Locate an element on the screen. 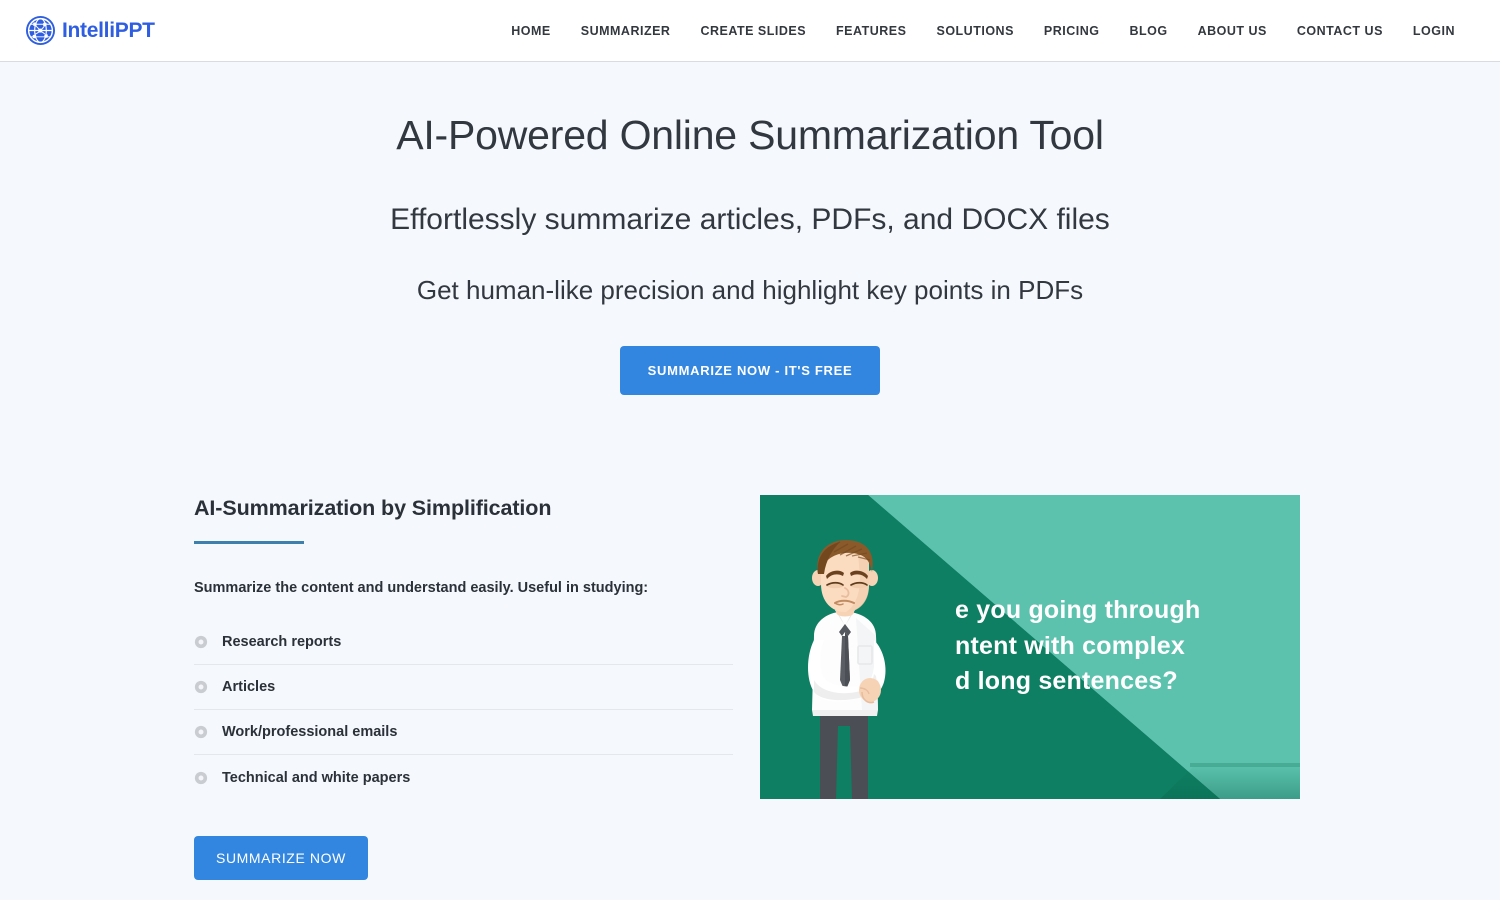 This screenshot has height=900, width=1500. hero-title: AI-Powered Online Summarization Tool is located at coordinates (750, 135).